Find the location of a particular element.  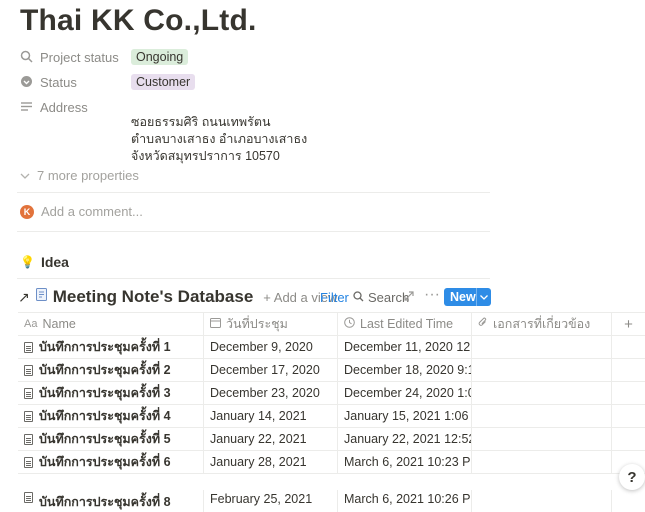

paperclip-icon is located at coordinates (483, 324).